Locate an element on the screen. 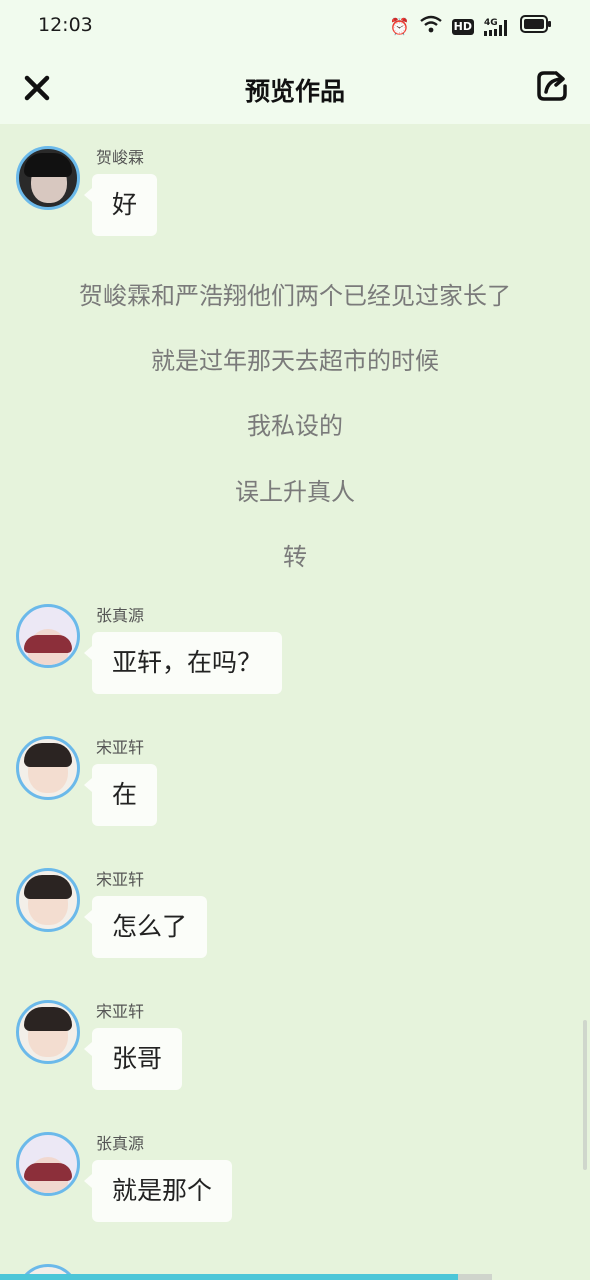 Image resolution: width=590 pixels, height=1280 pixels. reading-progress-bar is located at coordinates (246, 1277).